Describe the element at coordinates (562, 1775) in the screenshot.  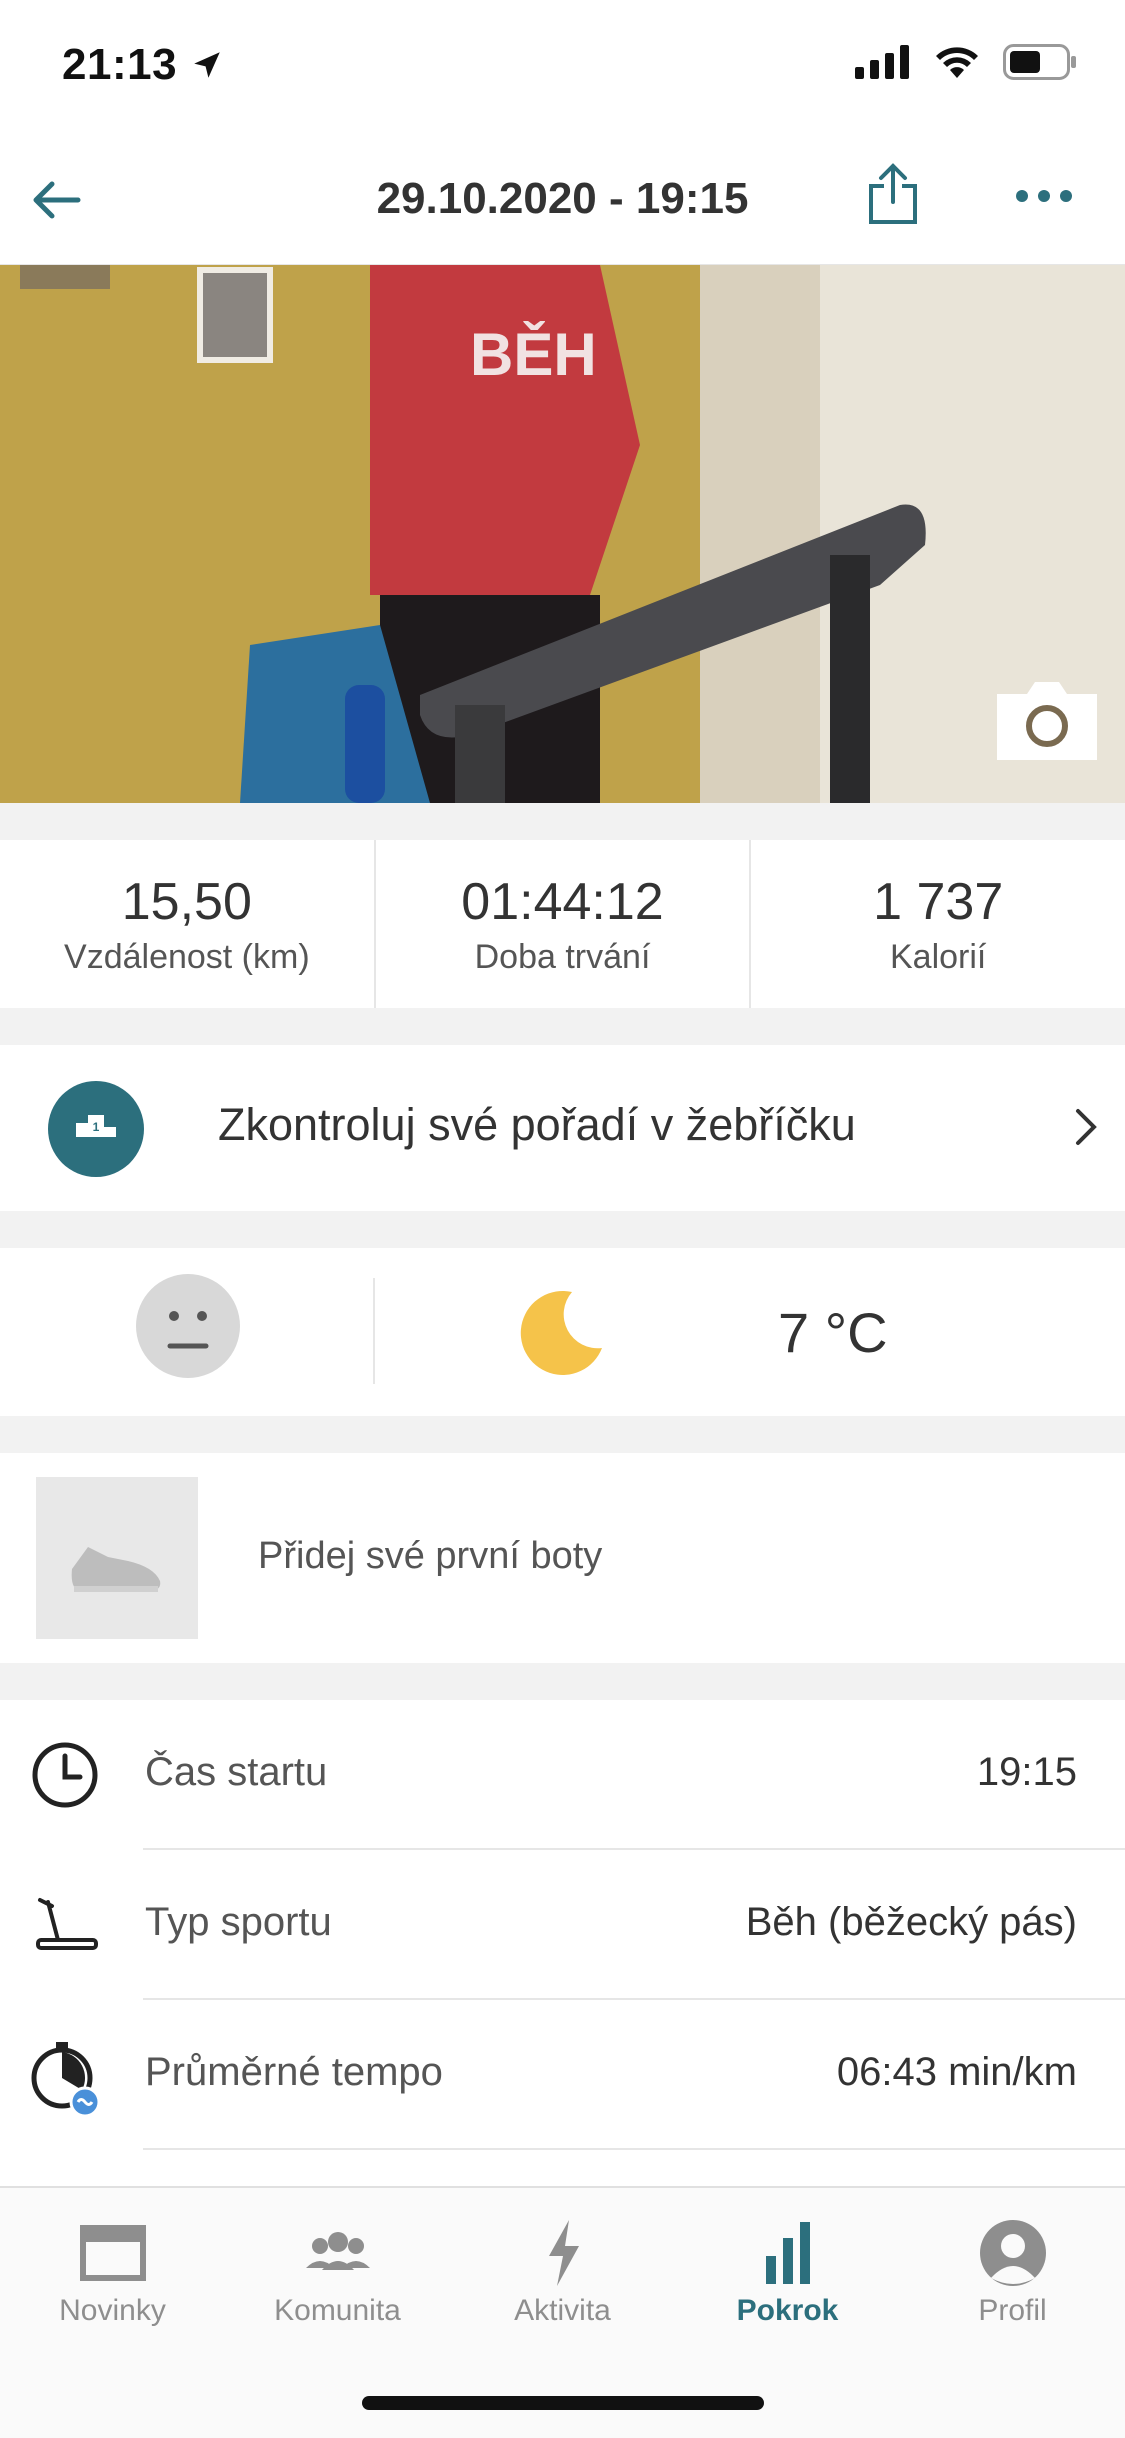
I see `detail-row-start-time: Čas startu 19:15` at that location.